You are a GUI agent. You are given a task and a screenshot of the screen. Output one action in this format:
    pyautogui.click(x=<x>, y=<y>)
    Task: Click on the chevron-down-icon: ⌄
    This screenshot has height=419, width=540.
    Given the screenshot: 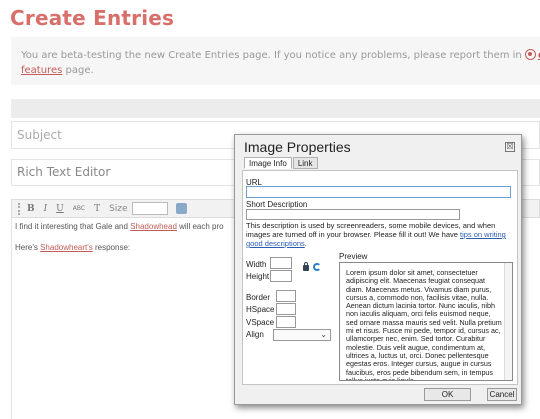 What is the action you would take?
    pyautogui.click(x=323, y=334)
    